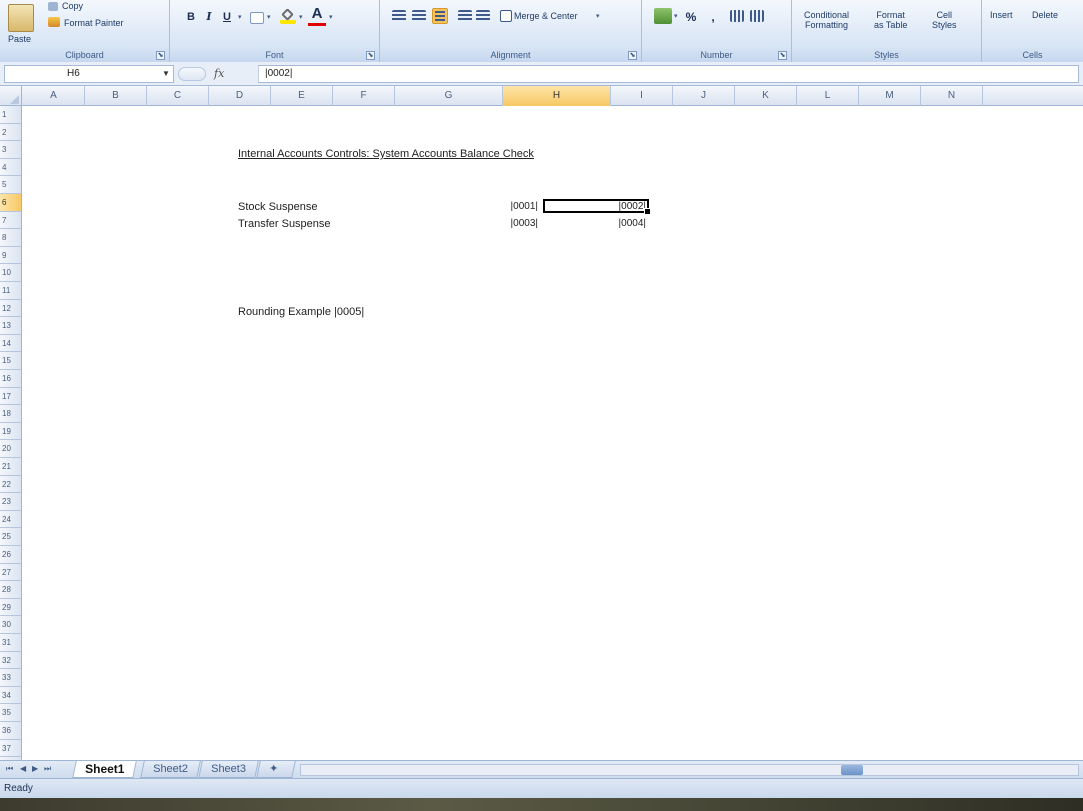  Describe the element at coordinates (826, 20) in the screenshot. I see `conditional-formatting-button: Conditional Formatting` at that location.